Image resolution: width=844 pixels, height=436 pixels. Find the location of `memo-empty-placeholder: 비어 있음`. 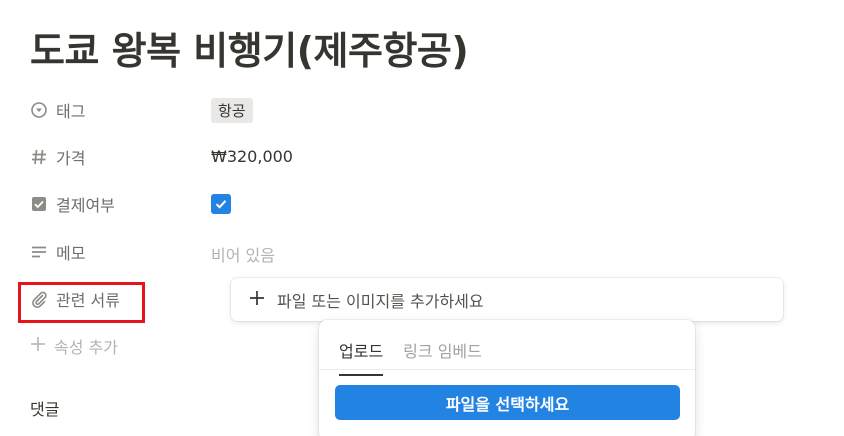

memo-empty-placeholder: 비어 있음 is located at coordinates (243, 254).